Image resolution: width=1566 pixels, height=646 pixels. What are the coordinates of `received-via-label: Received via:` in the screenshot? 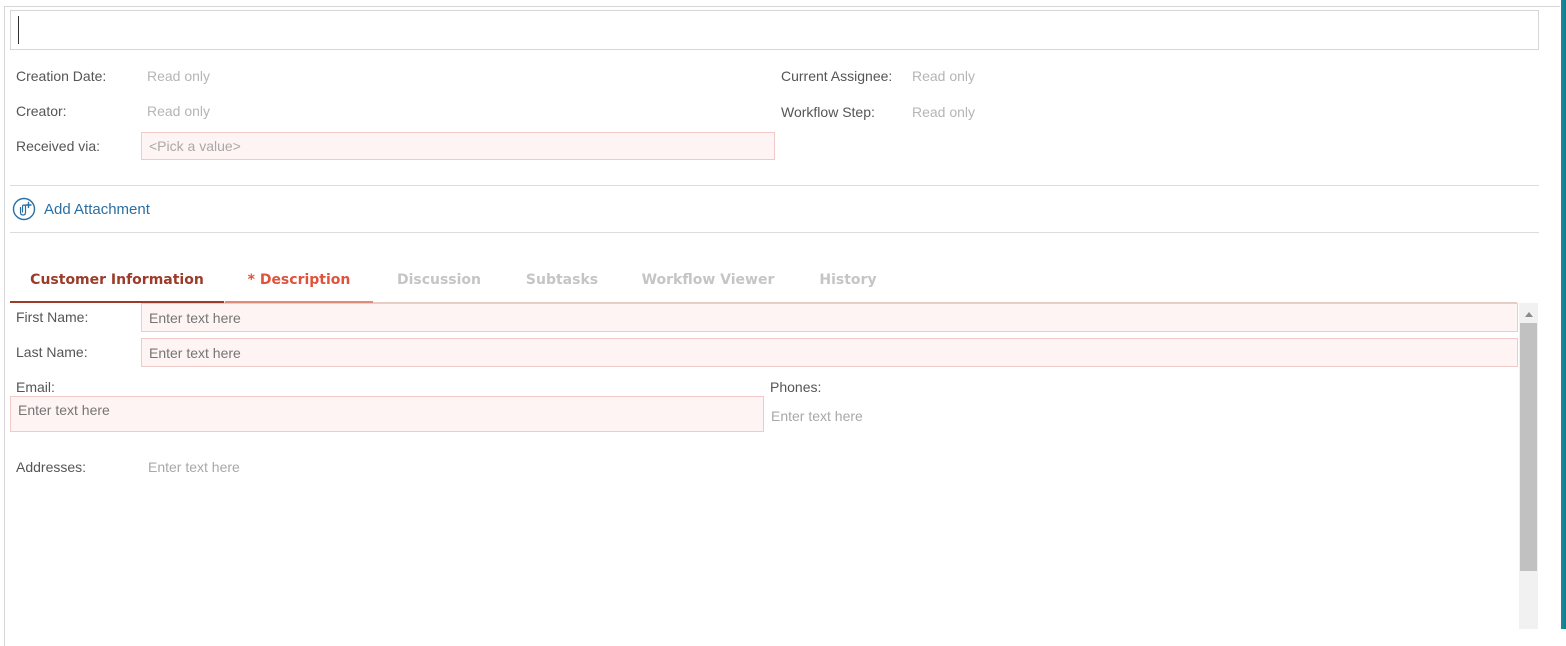 It's located at (58, 146).